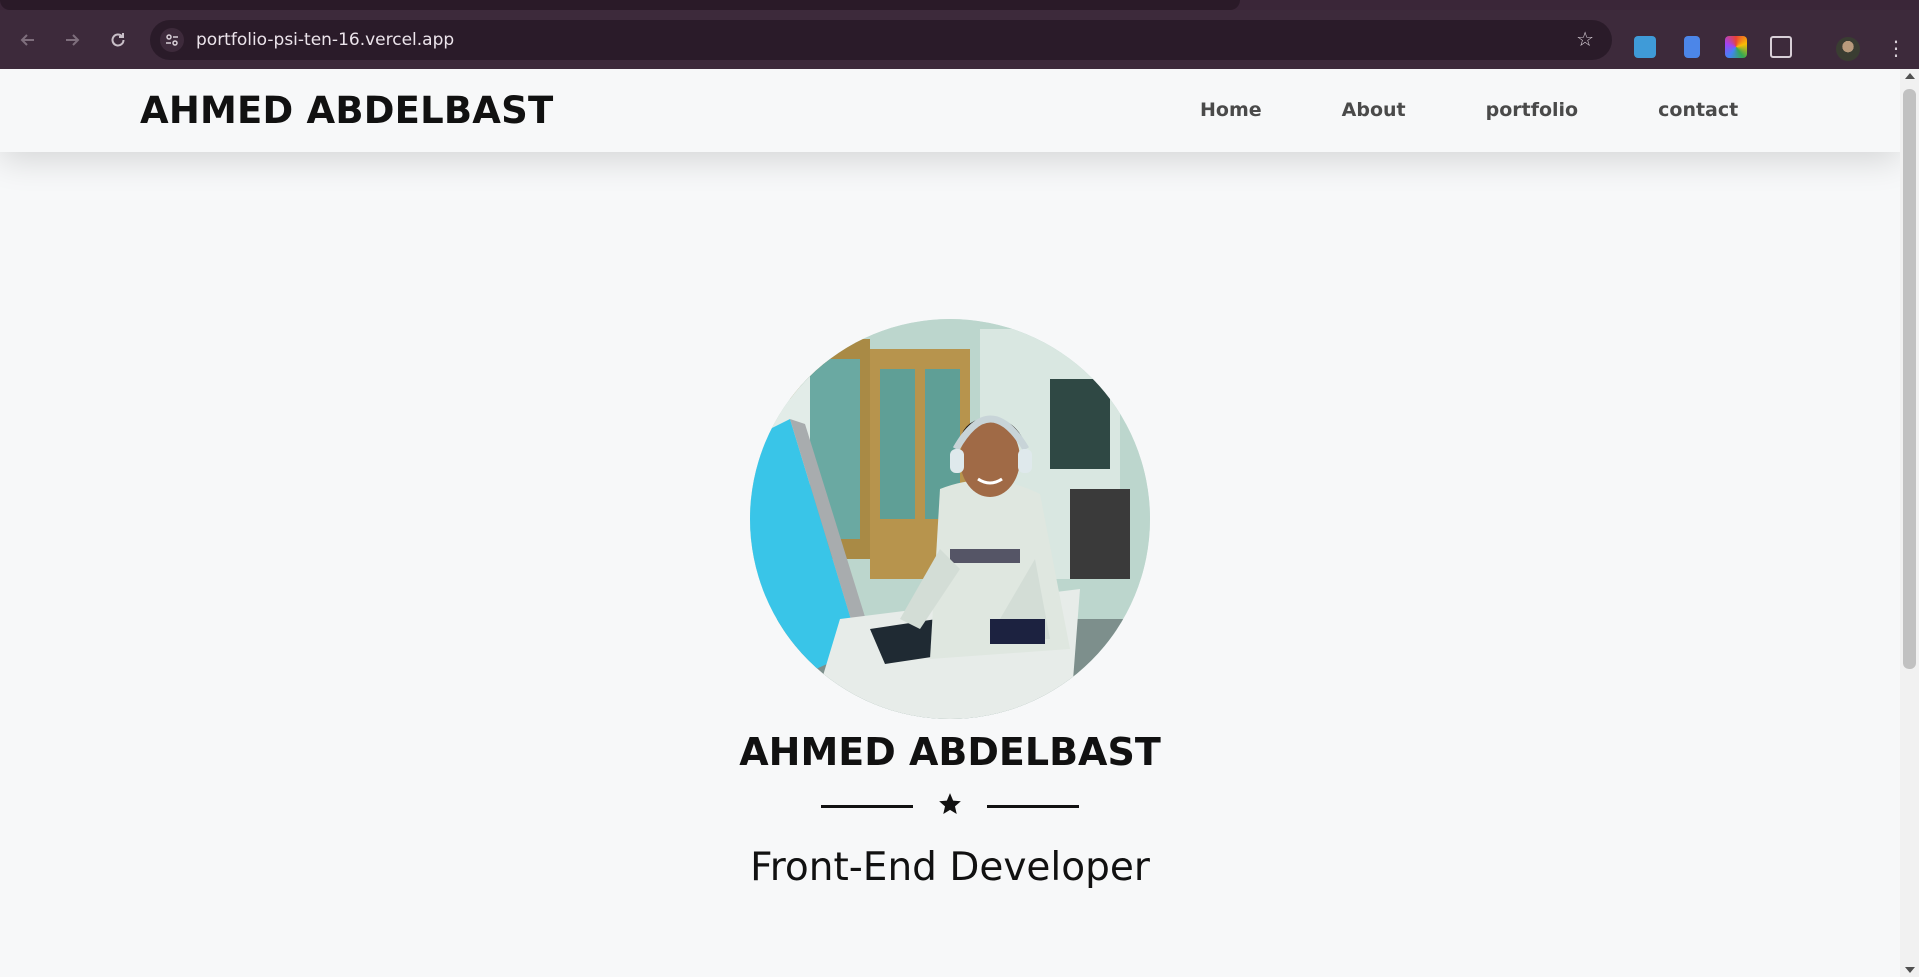  What do you see at coordinates (346, 110) in the screenshot?
I see `site-brand: AHMED ABDELBAST` at bounding box center [346, 110].